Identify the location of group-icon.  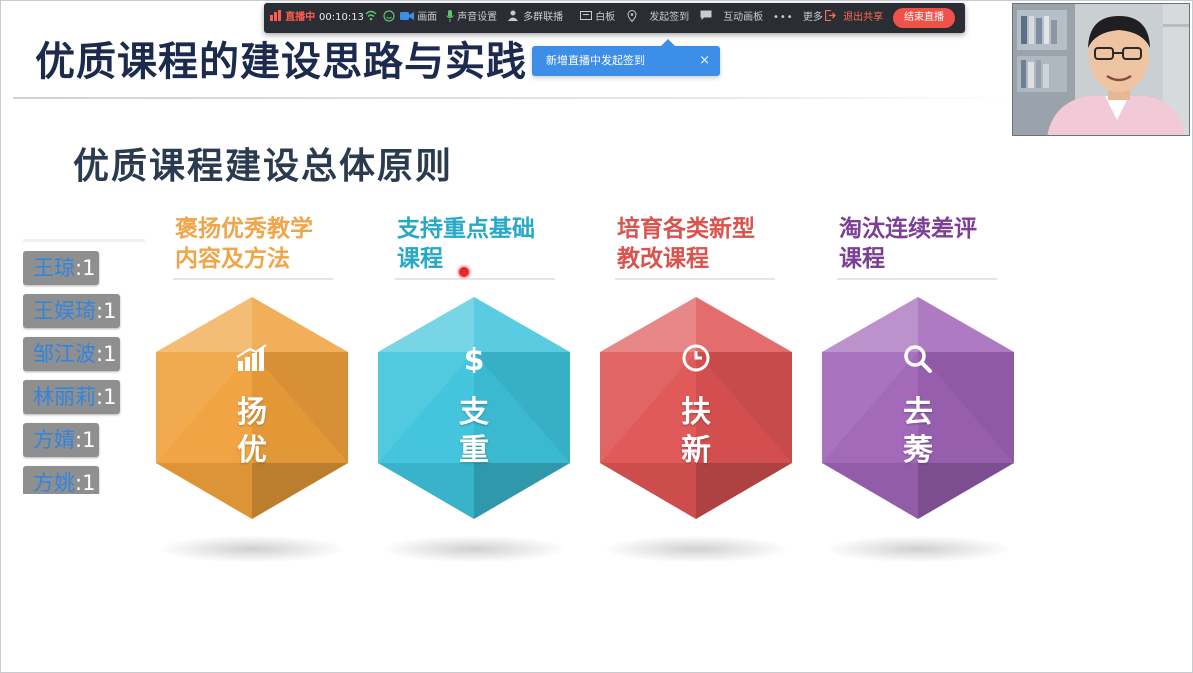
(513, 15).